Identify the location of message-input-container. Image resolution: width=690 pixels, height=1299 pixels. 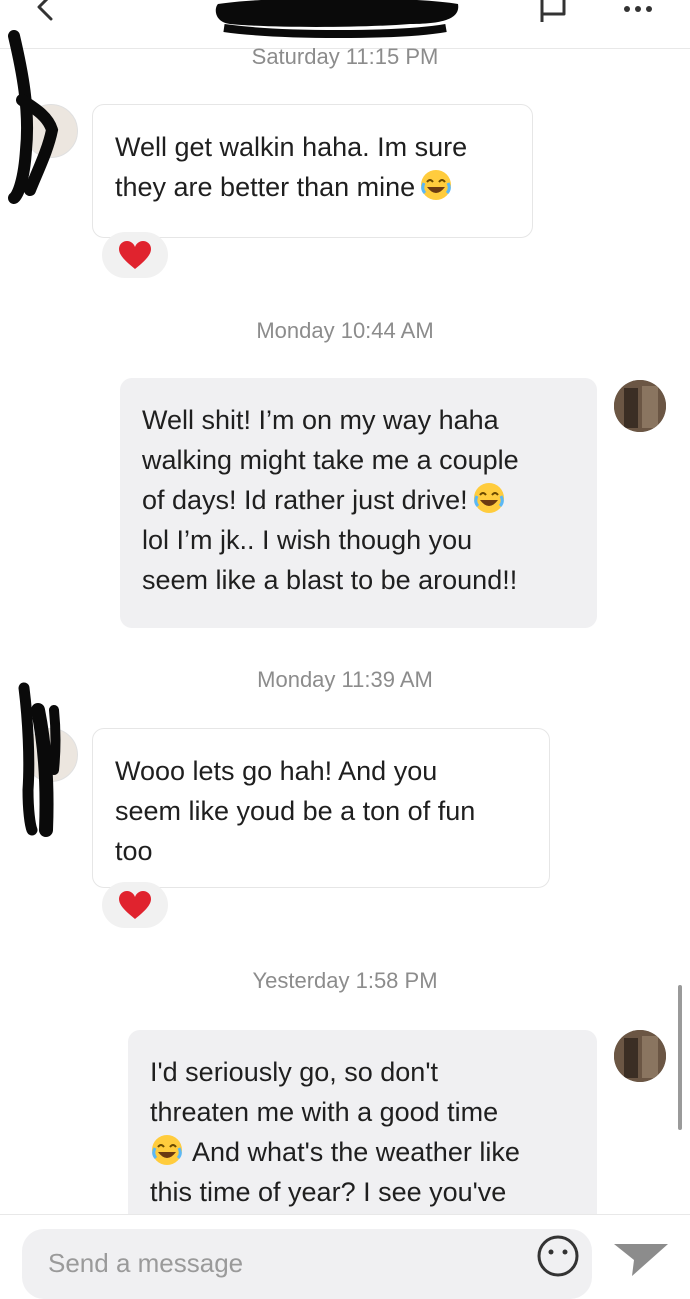
(307, 1264).